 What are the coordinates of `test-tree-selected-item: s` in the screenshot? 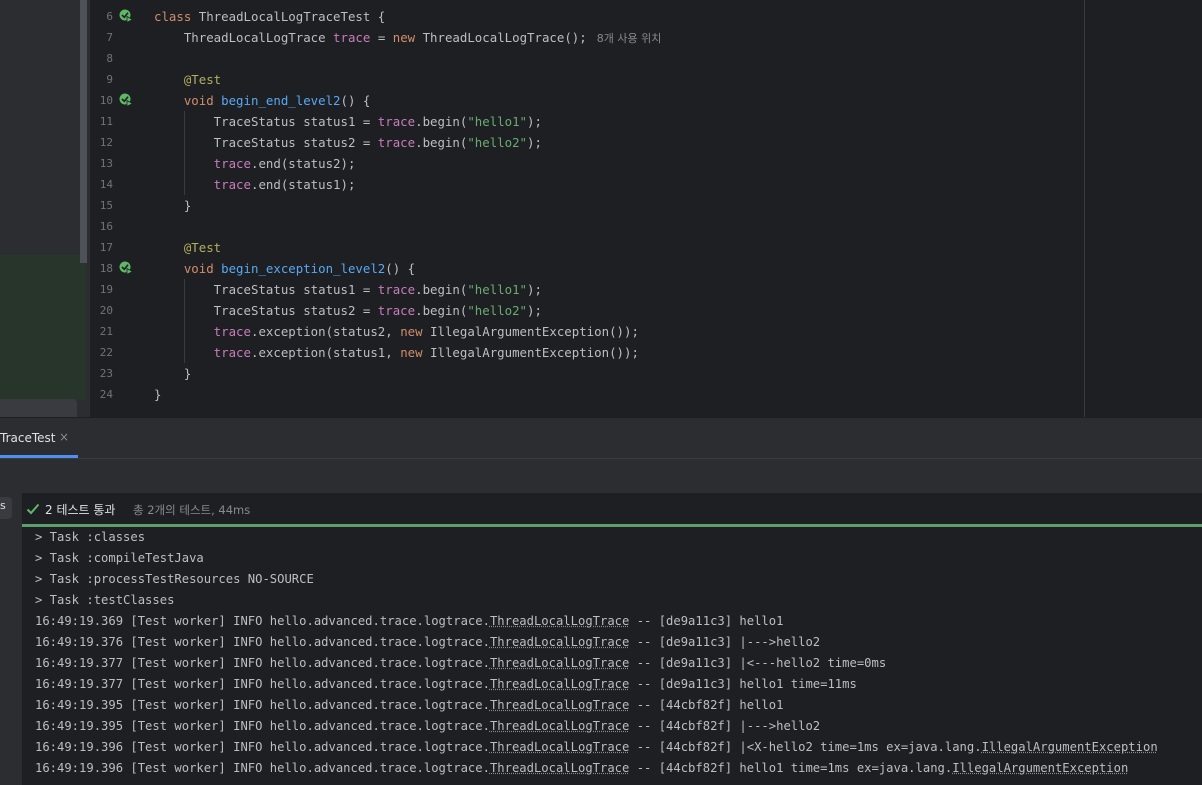 It's located at (6, 508).